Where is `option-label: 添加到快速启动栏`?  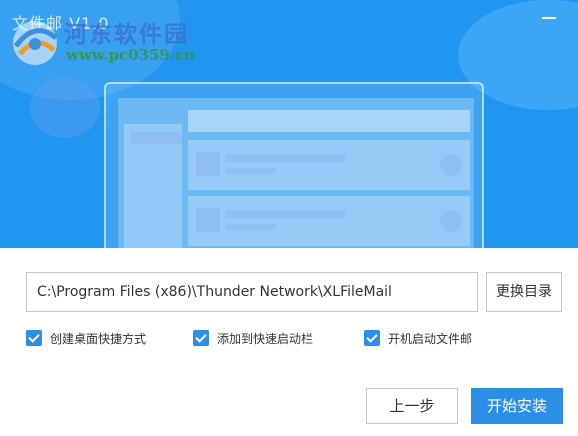
option-label: 添加到快速启动栏 is located at coordinates (265, 338).